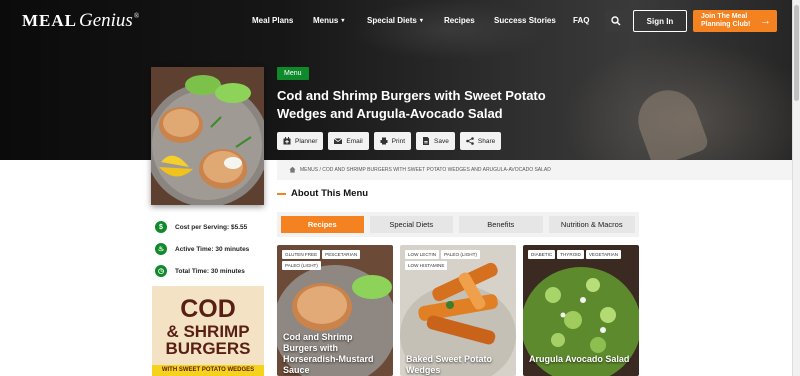  I want to click on join-club-label: Join The Meal Planning Club!, so click(725, 21).